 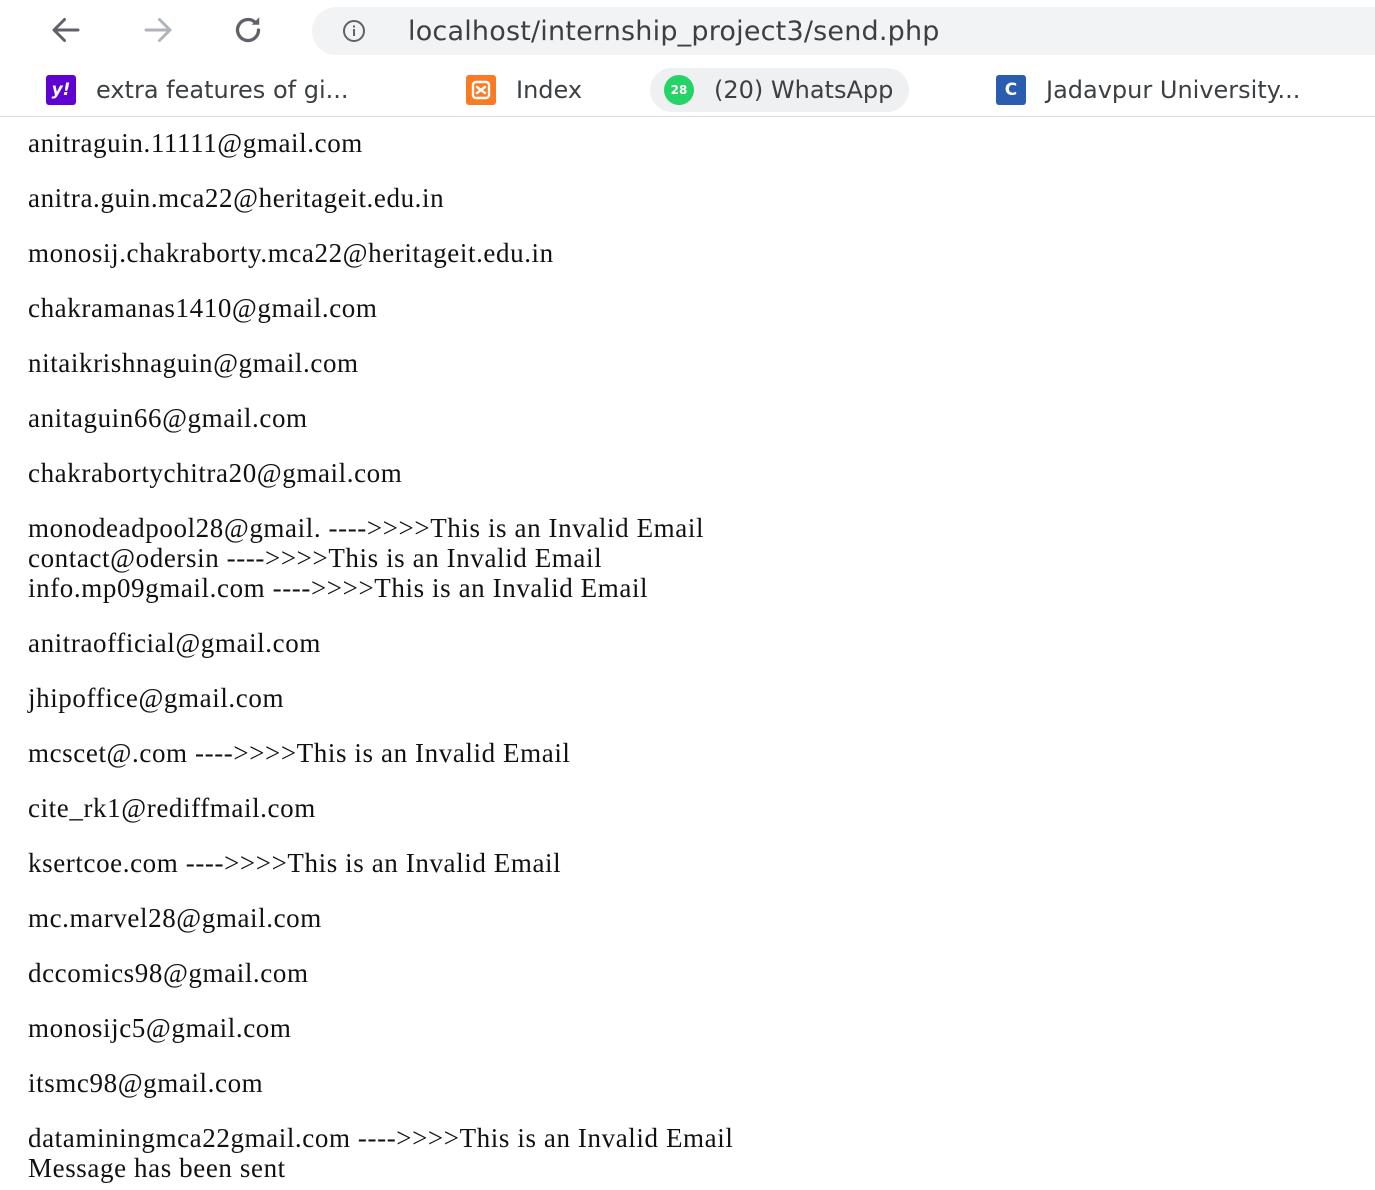 I want to click on status-message: Message has been sent, so click(x=157, y=1168).